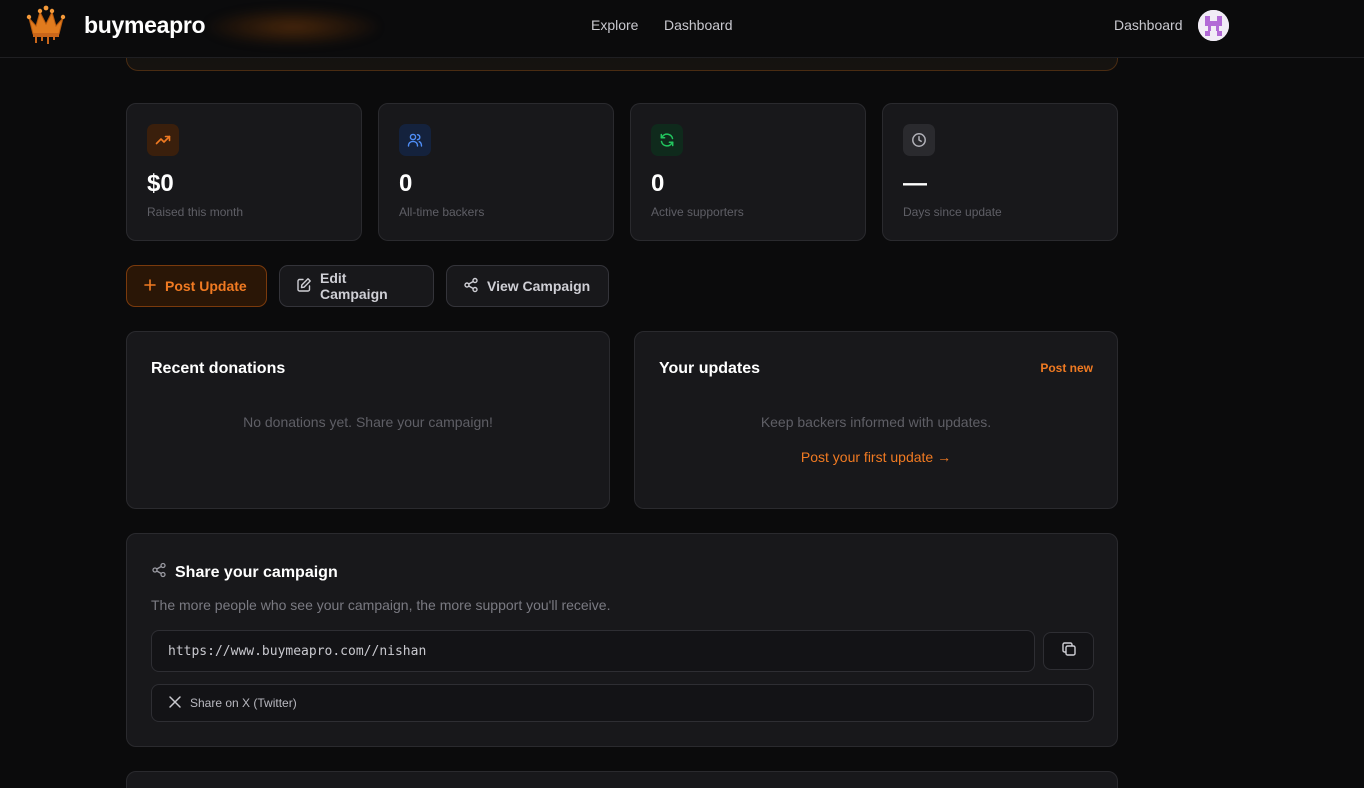 The height and width of the screenshot is (788, 1364). What do you see at coordinates (1066, 368) in the screenshot?
I see `post-new-link: Post new` at bounding box center [1066, 368].